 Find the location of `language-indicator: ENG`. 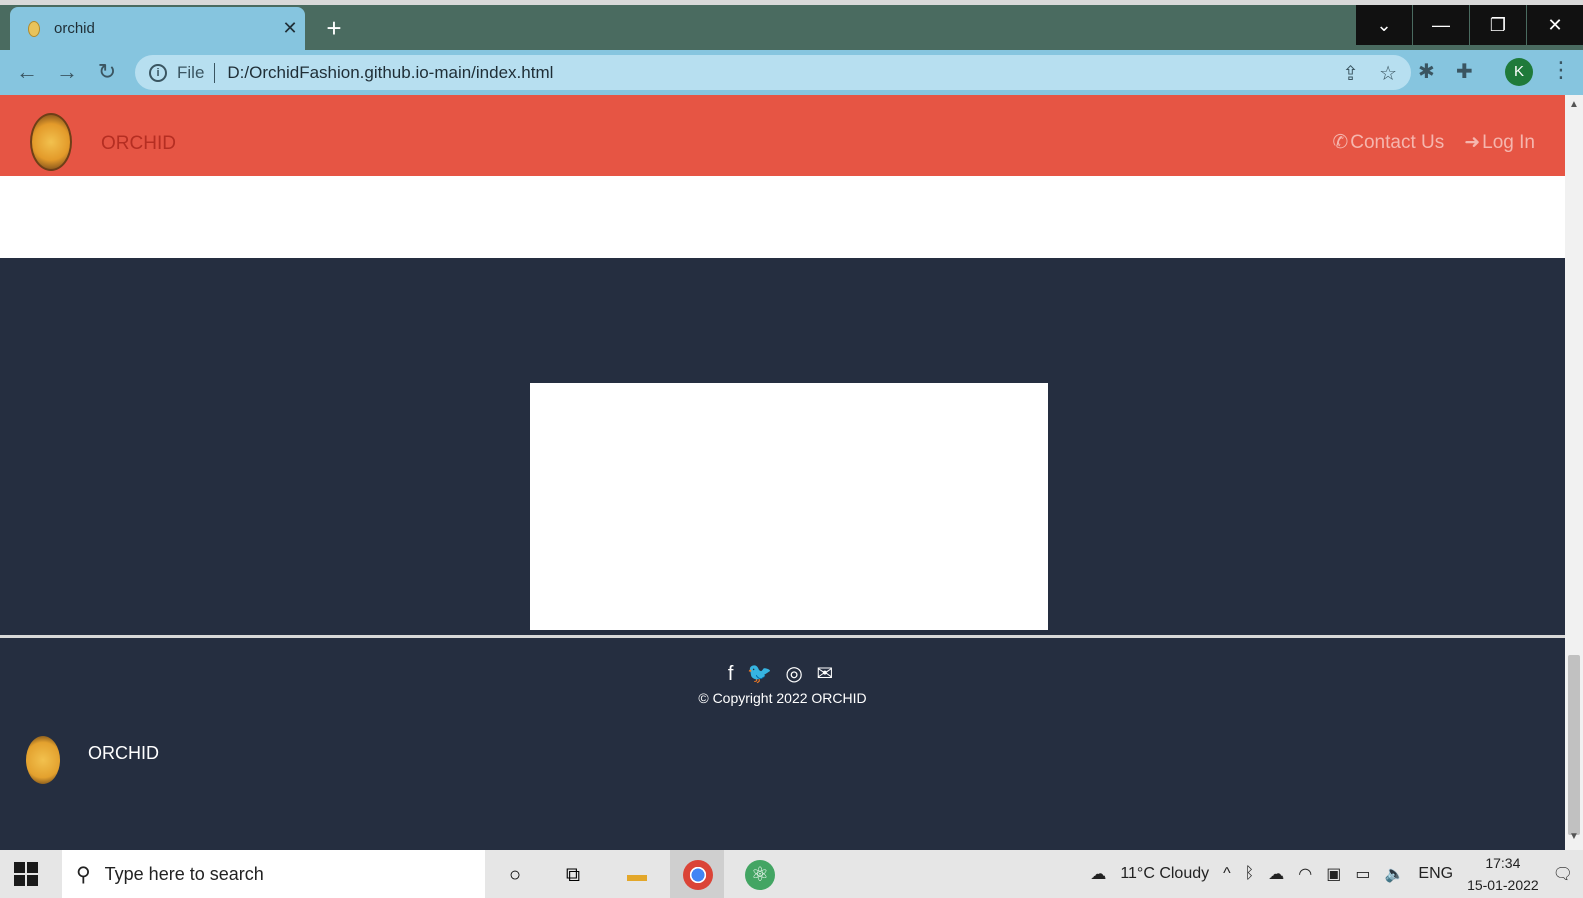

language-indicator: ENG is located at coordinates (1435, 874).